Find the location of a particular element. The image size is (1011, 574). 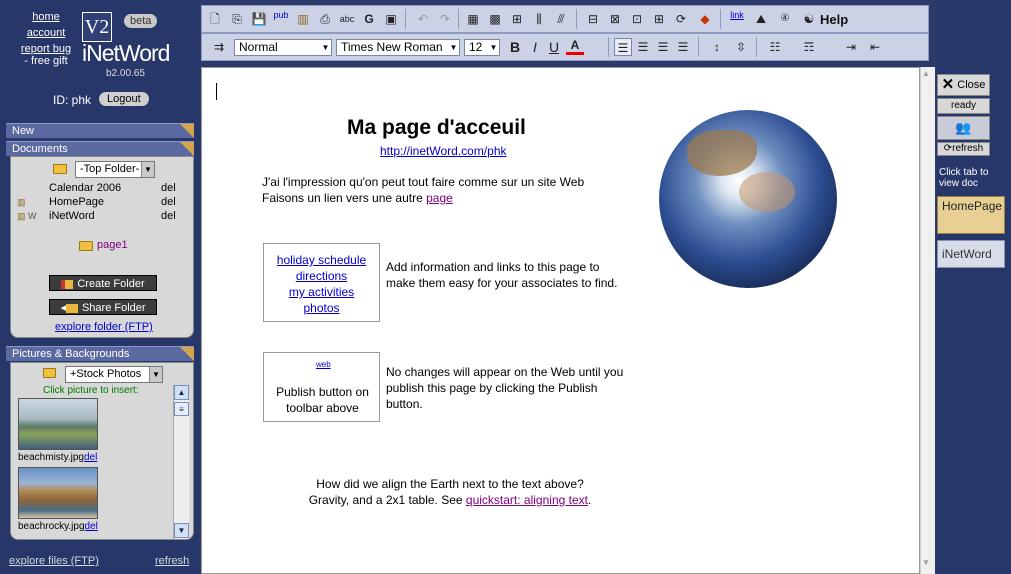

align-center-icon: ☰ is located at coordinates (643, 47).